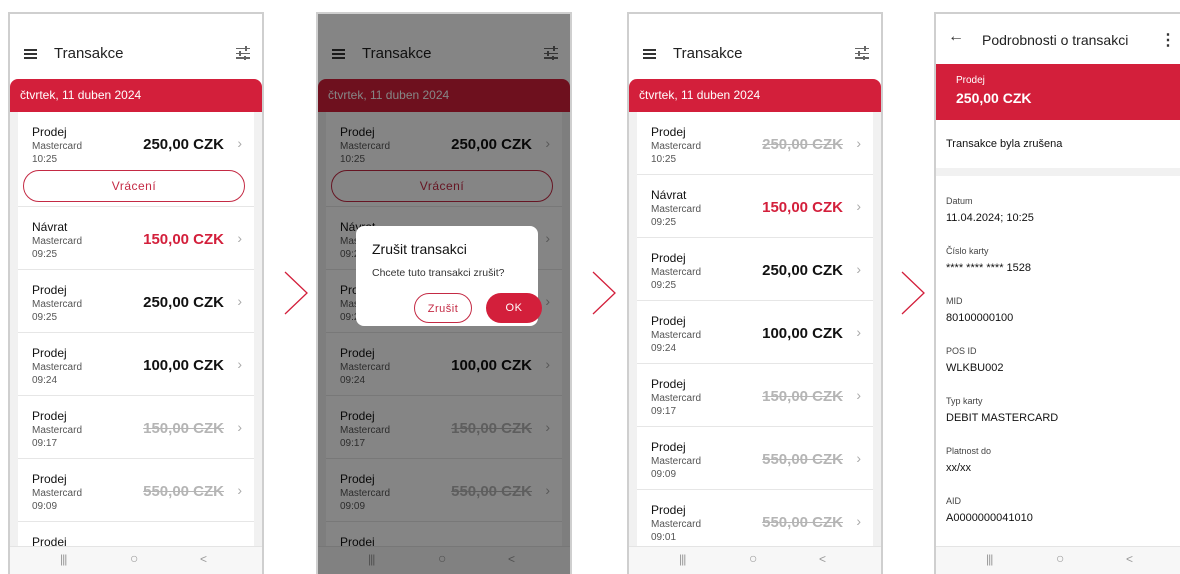  Describe the element at coordinates (1058, 39) in the screenshot. I see `app-bar: ← Podrobnosti o transakci ⋮` at that location.